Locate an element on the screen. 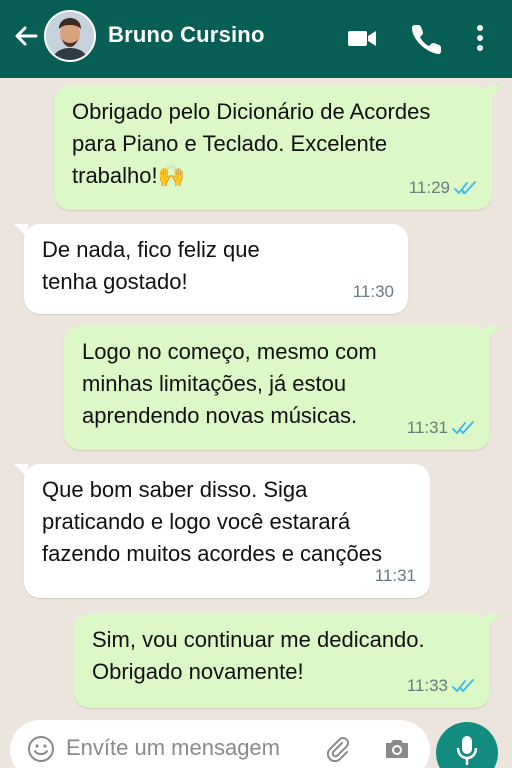 Image resolution: width=512 pixels, height=768 pixels. composer-bar is located at coordinates (256, 737).